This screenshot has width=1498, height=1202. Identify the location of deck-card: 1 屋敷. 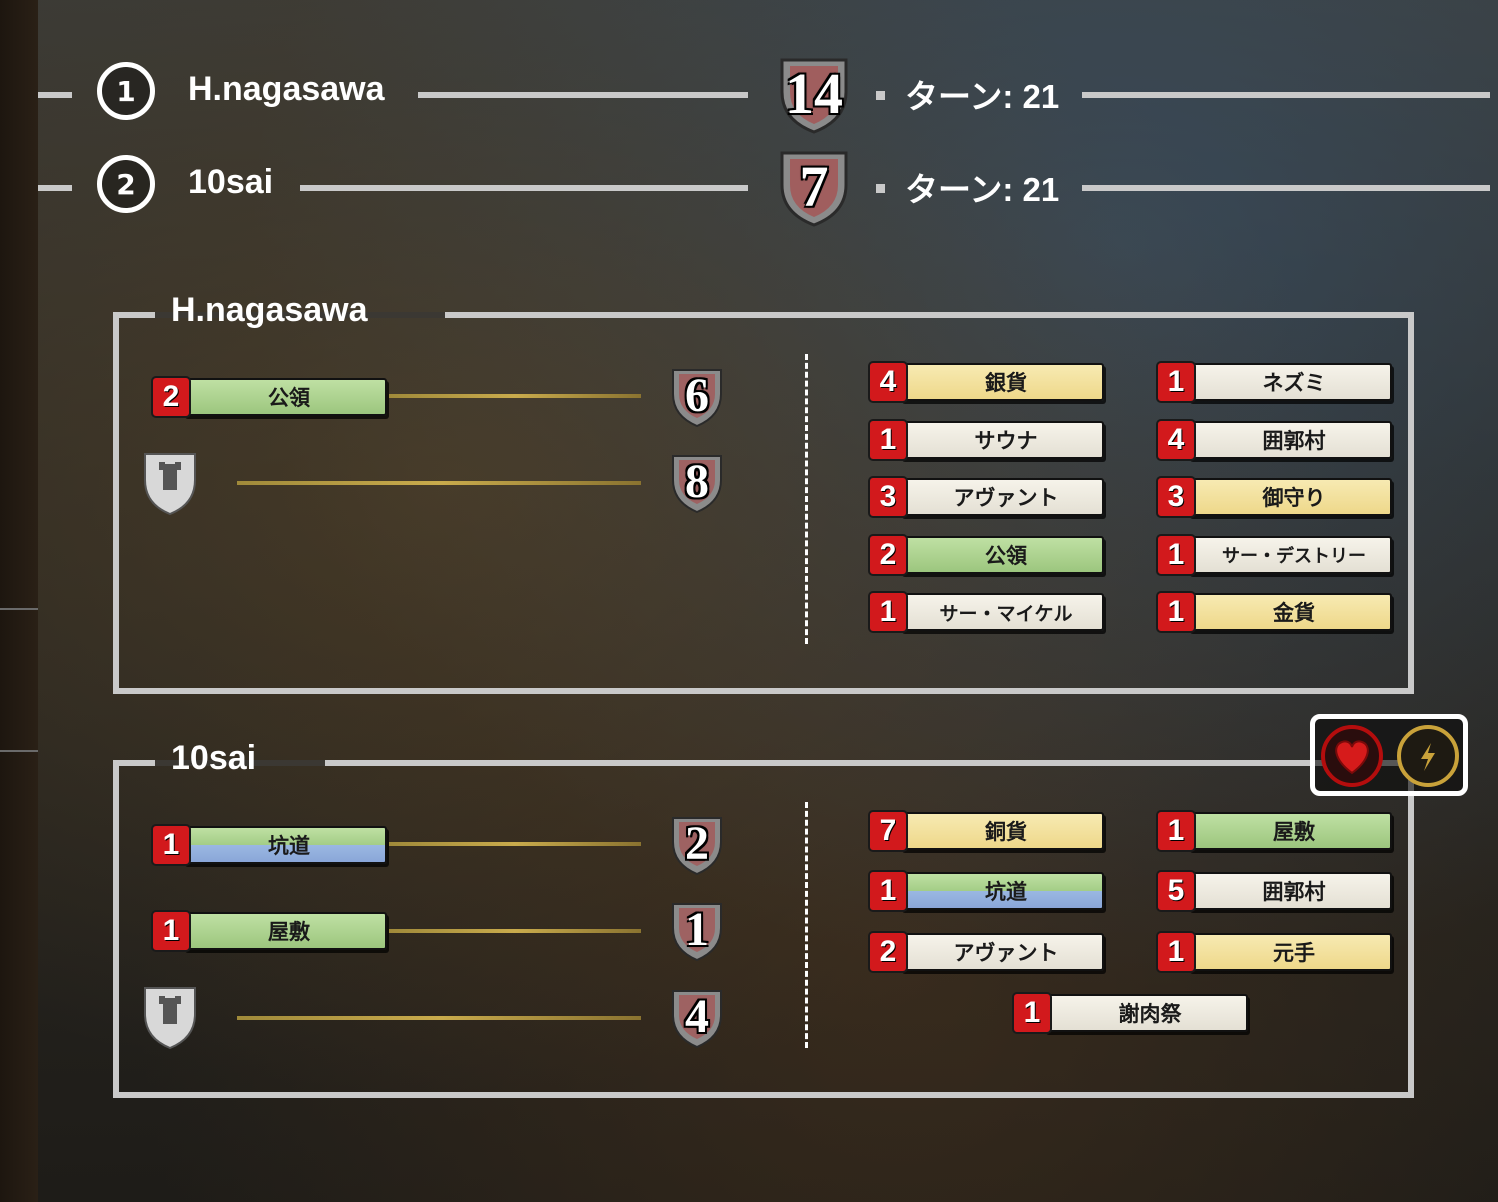
(1274, 831).